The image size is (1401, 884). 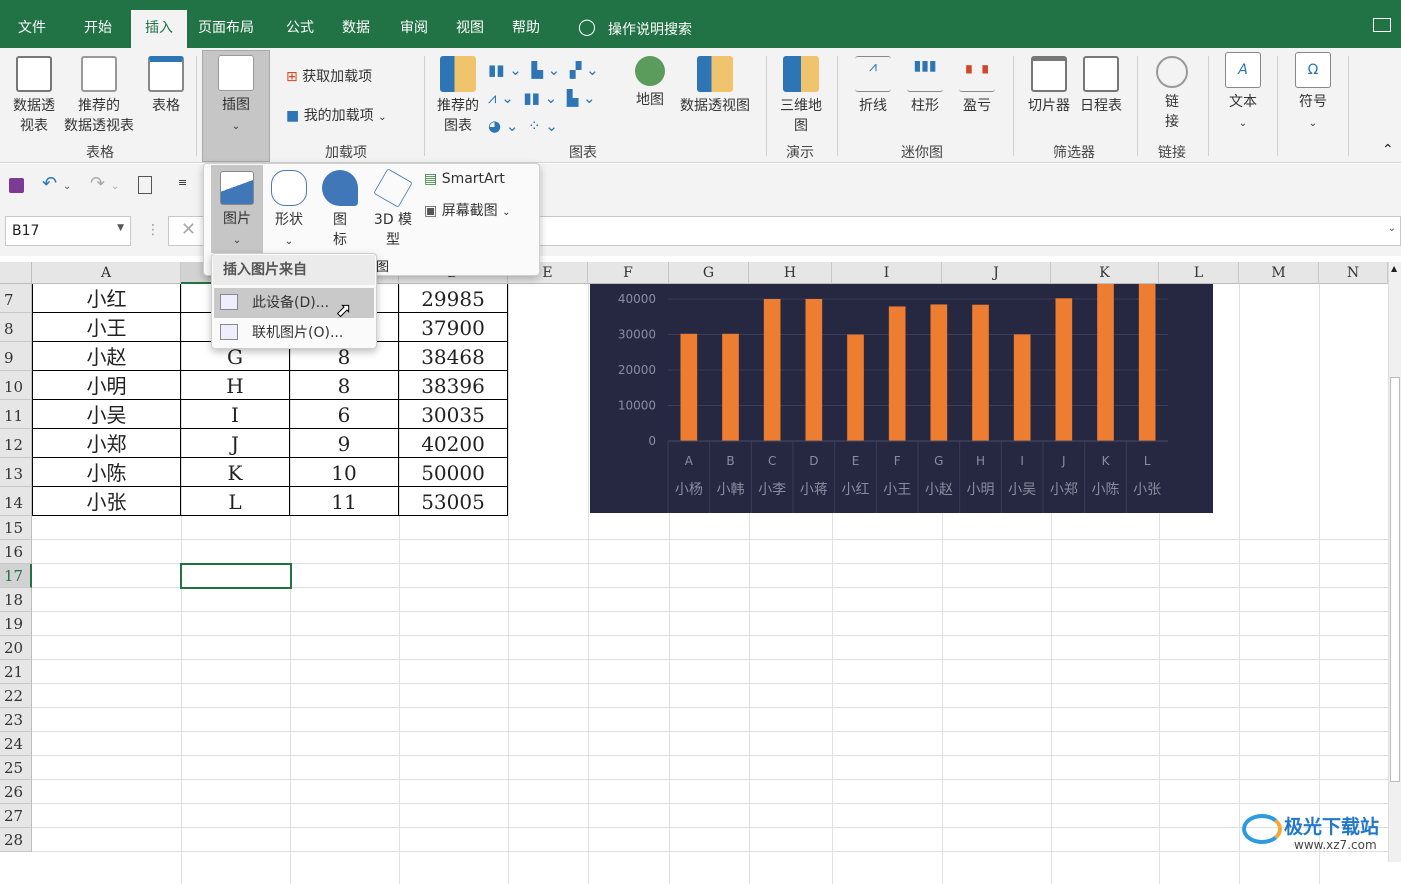 I want to click on collapse-ribbon-icon: ⌃, so click(x=1388, y=150).